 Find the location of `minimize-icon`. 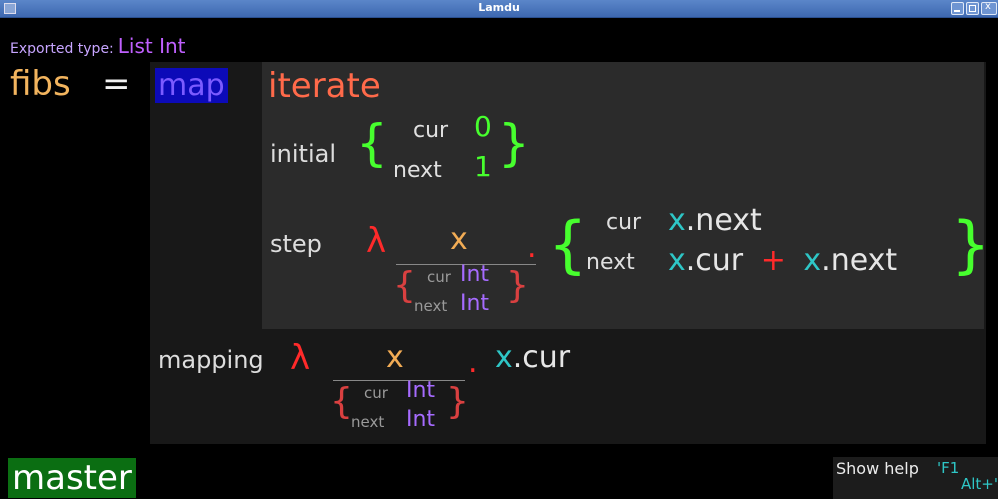

minimize-icon is located at coordinates (957, 8).